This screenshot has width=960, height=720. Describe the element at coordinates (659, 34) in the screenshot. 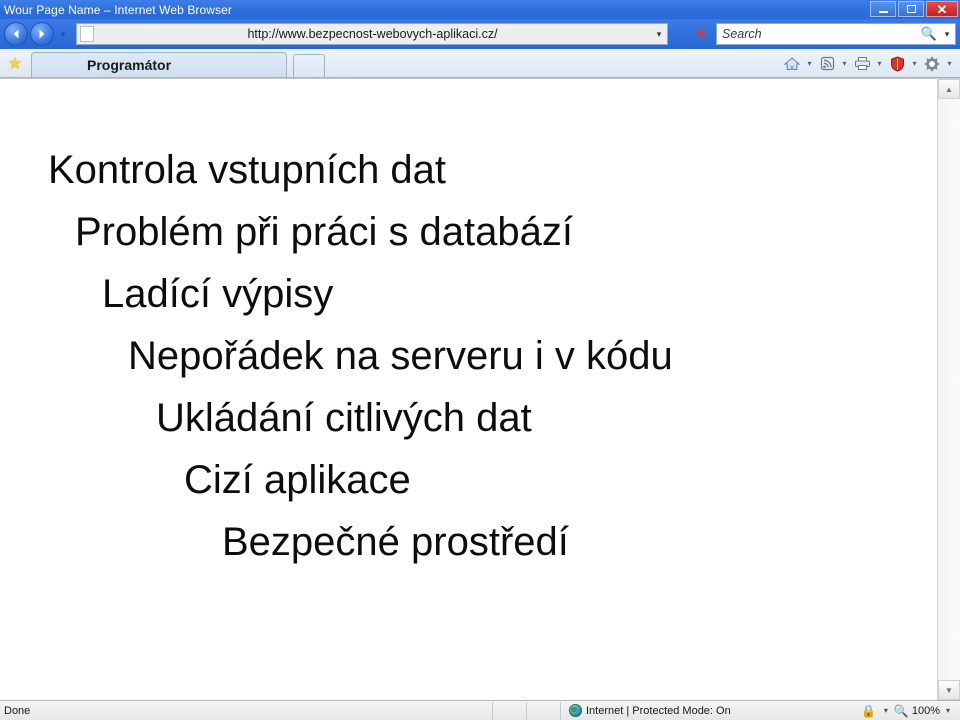

I see `address-dropdown-button: ▾` at that location.